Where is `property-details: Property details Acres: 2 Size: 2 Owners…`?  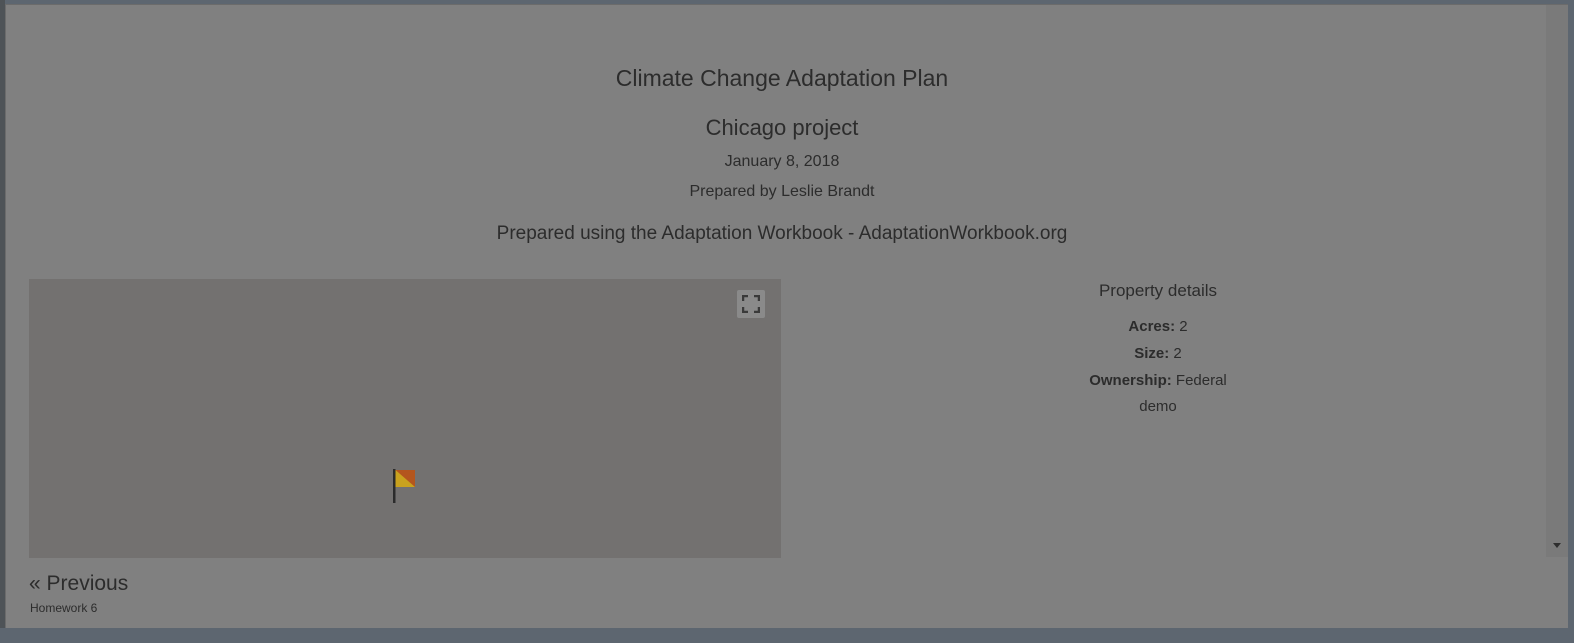 property-details: Property details Acres: 2 Size: 2 Owners… is located at coordinates (1158, 349).